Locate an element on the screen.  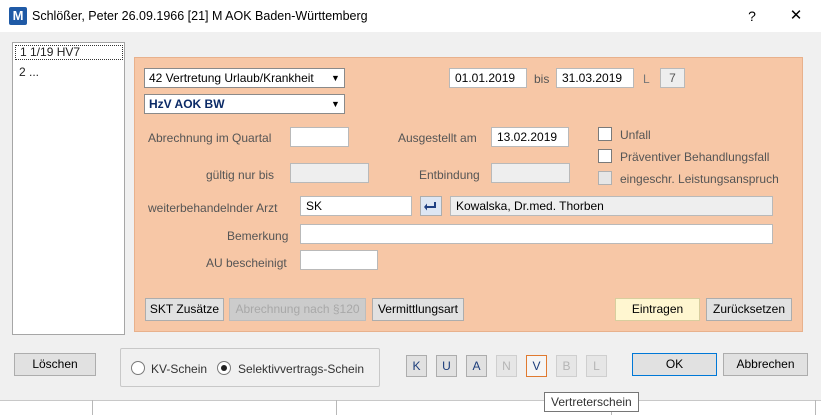
background-window-strip is located at coordinates (410, 407).